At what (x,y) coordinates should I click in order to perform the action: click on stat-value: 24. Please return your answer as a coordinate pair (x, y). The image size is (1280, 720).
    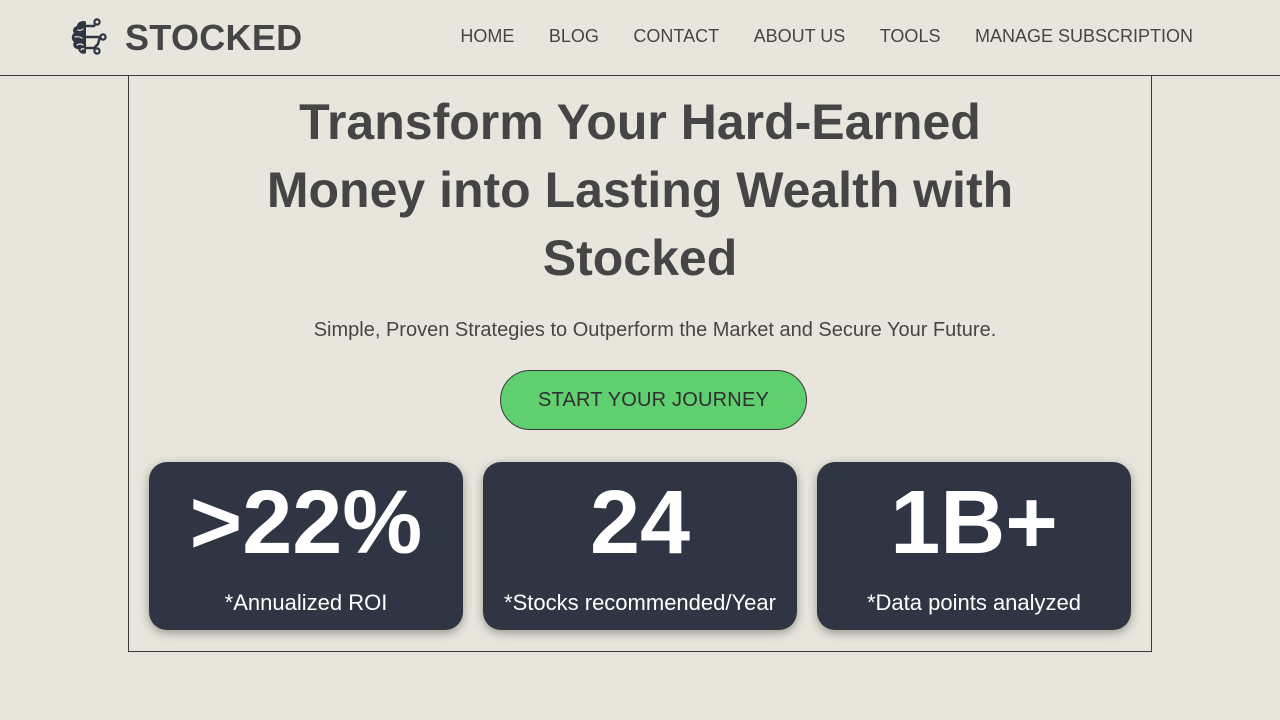
    Looking at the image, I should click on (640, 523).